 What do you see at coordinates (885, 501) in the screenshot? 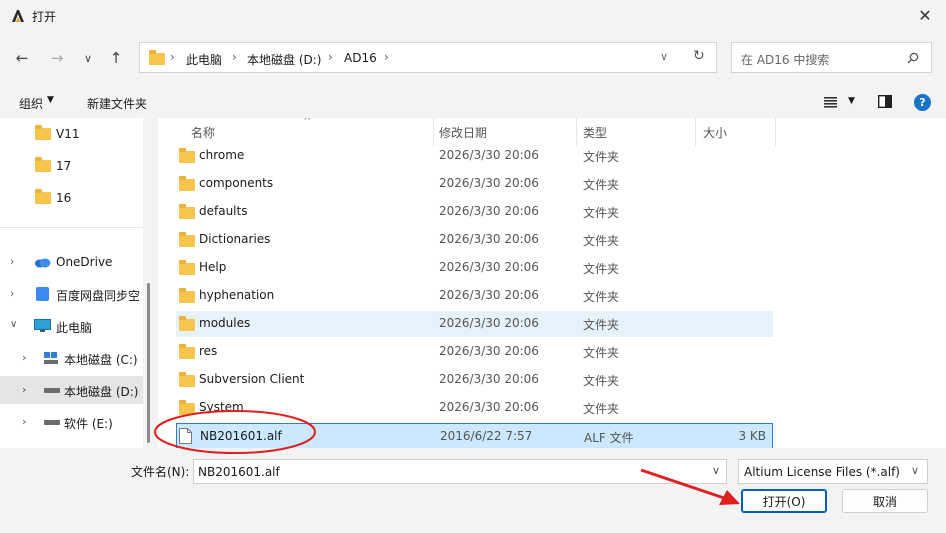
I see `cancel-button: 取消` at bounding box center [885, 501].